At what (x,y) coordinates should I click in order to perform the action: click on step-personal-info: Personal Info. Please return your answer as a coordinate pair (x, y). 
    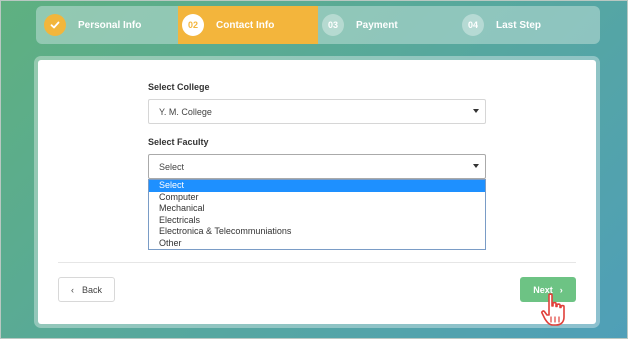
    Looking at the image, I should click on (107, 25).